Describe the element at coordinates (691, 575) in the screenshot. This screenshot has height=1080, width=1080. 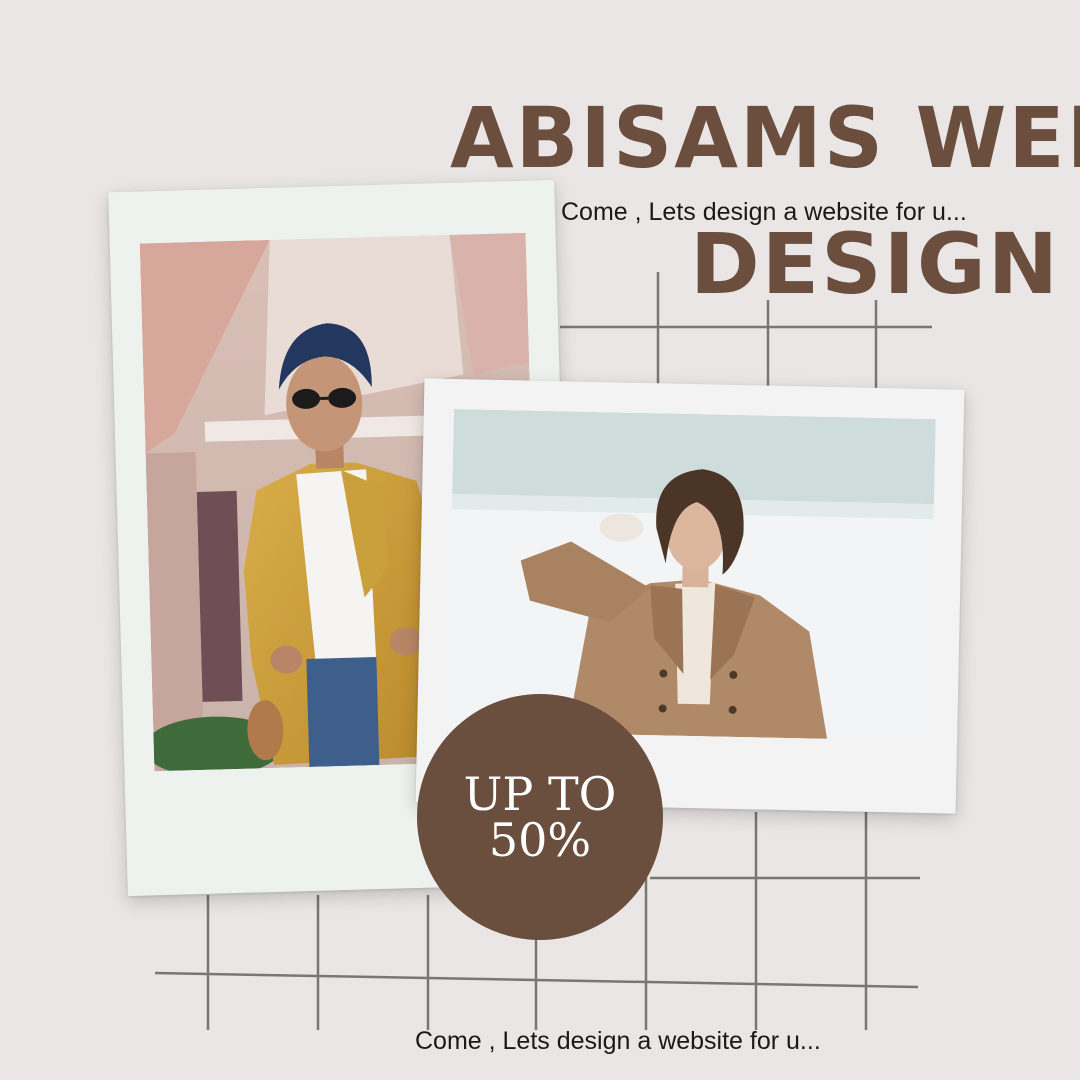
I see `photo-woman-trench-coat` at that location.